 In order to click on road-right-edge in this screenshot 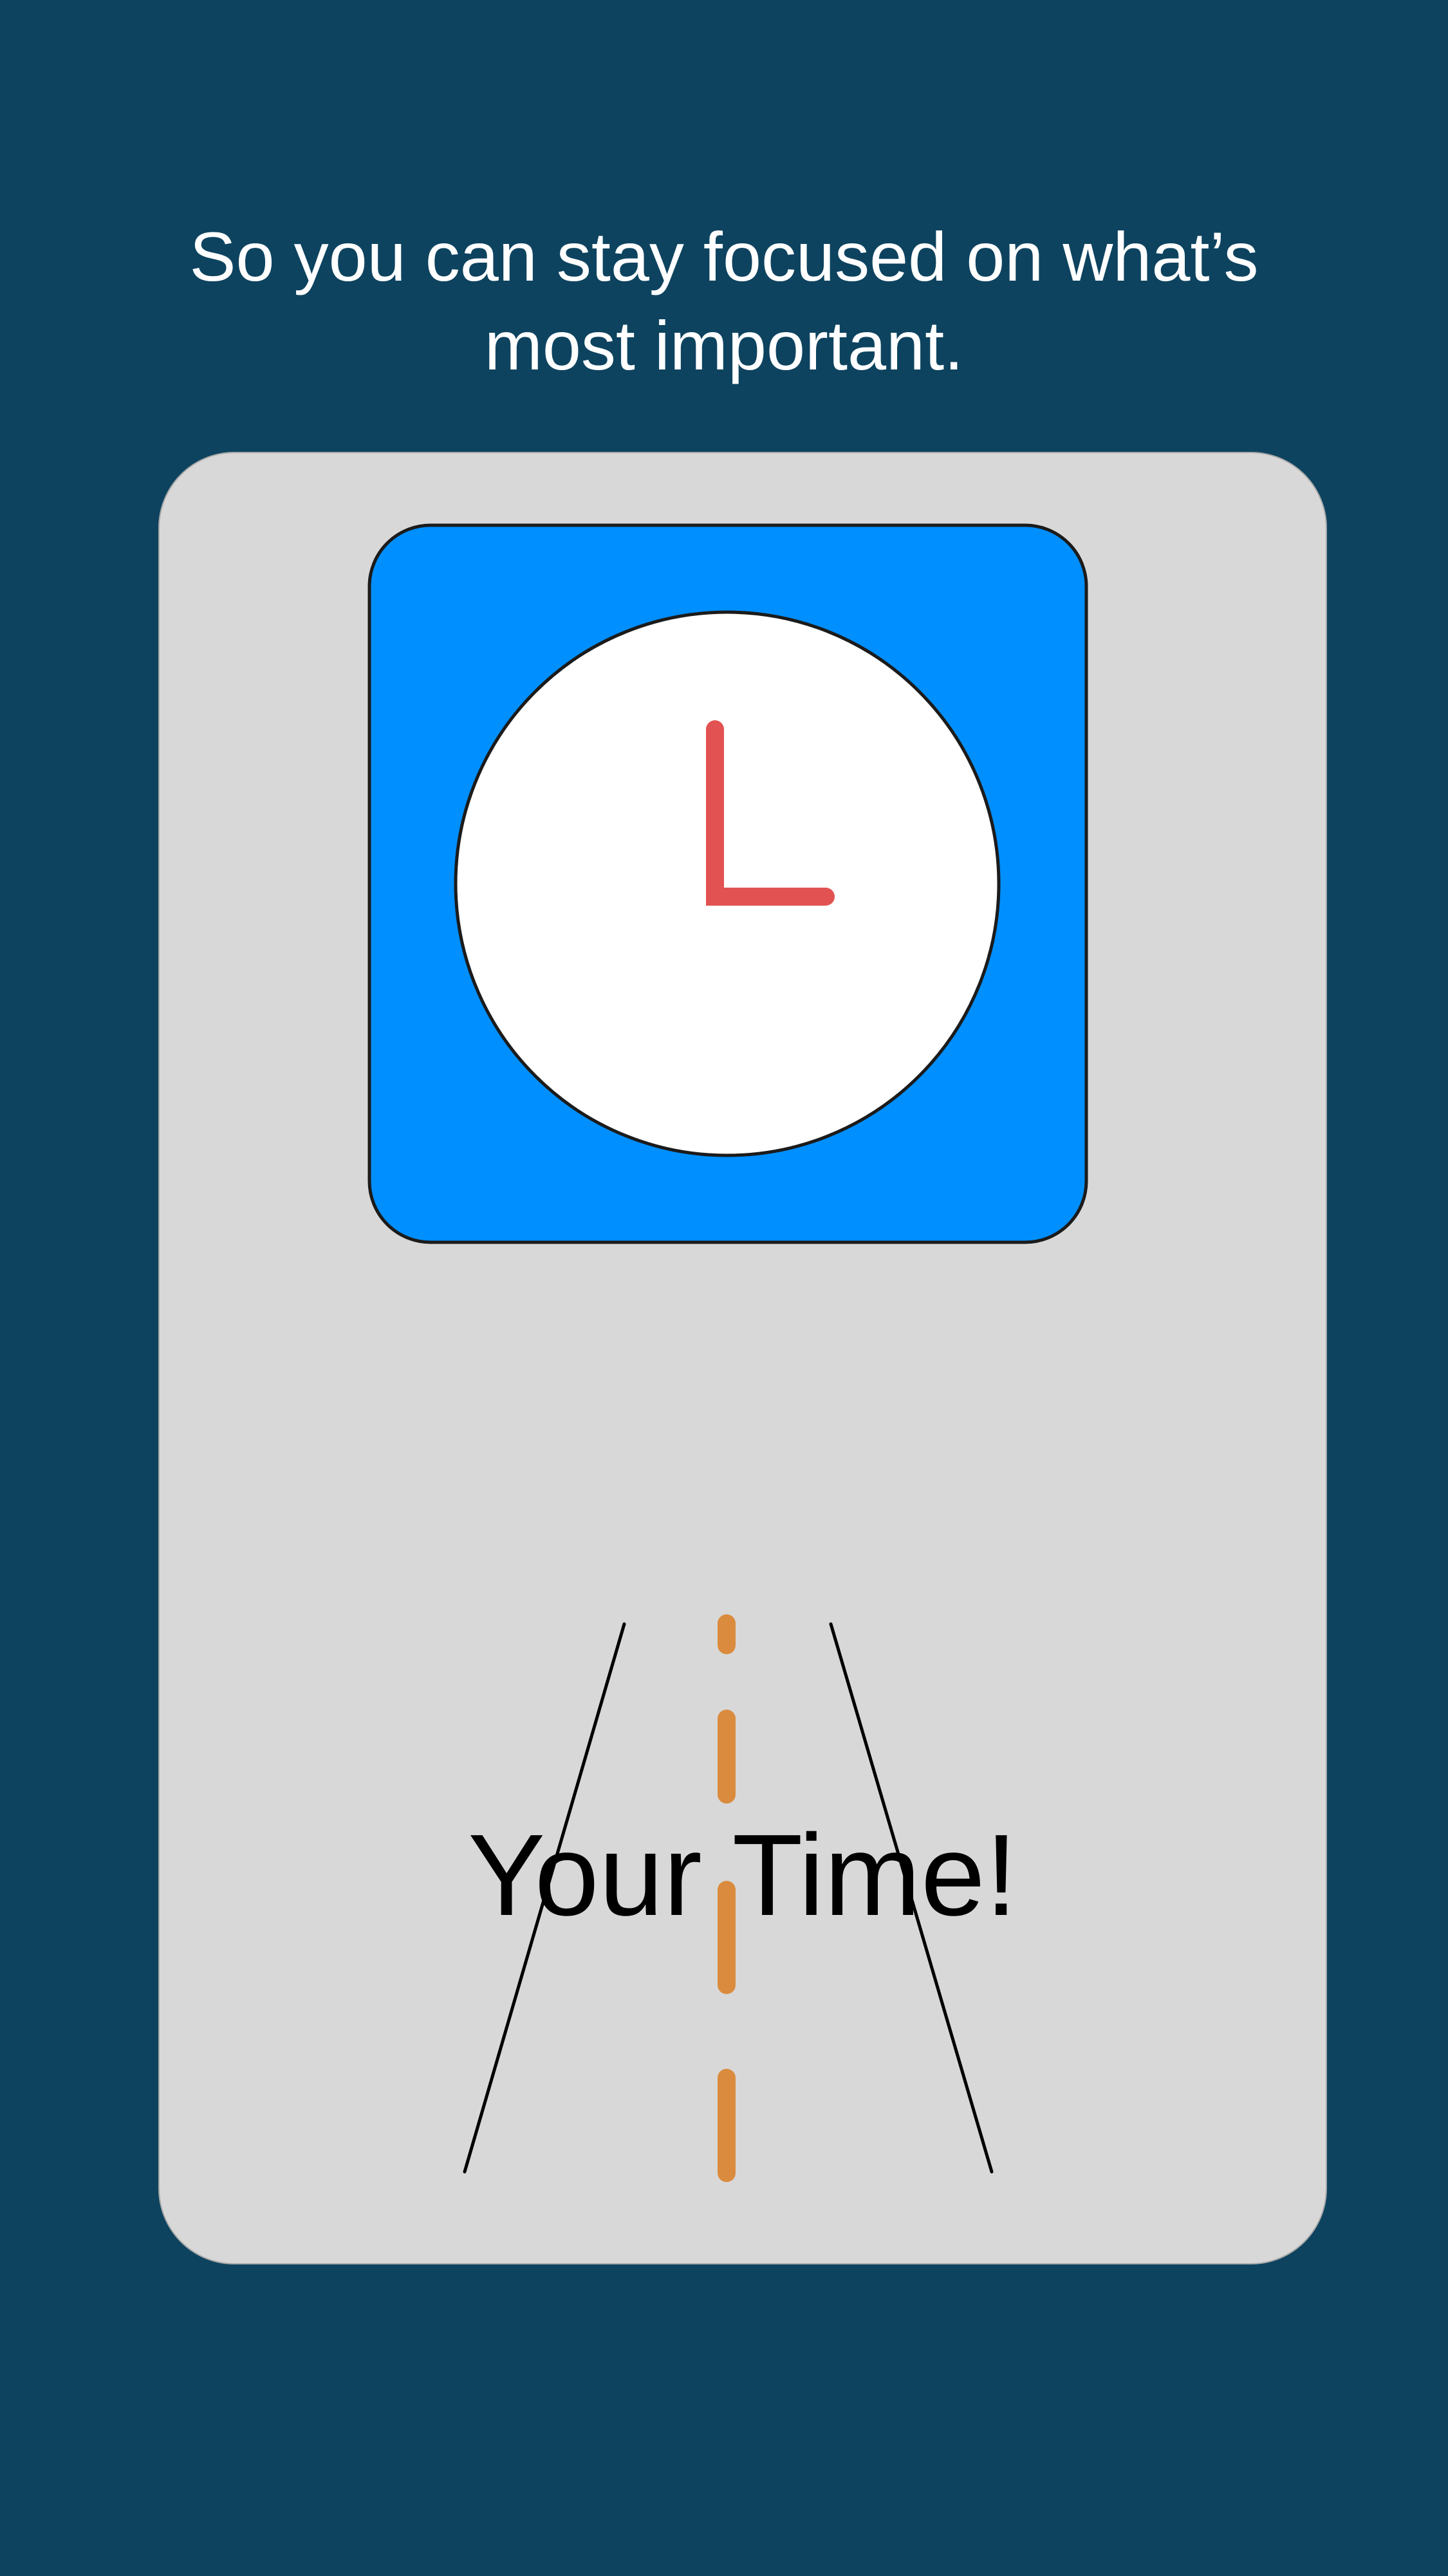, I will do `click(911, 1898)`.